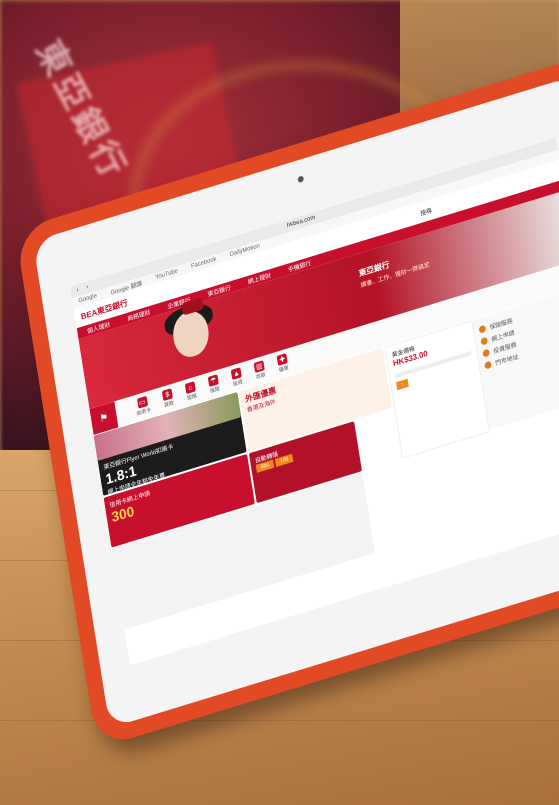 Image resolution: width=559 pixels, height=805 pixels. I want to click on back-icon: ‹, so click(77, 290).